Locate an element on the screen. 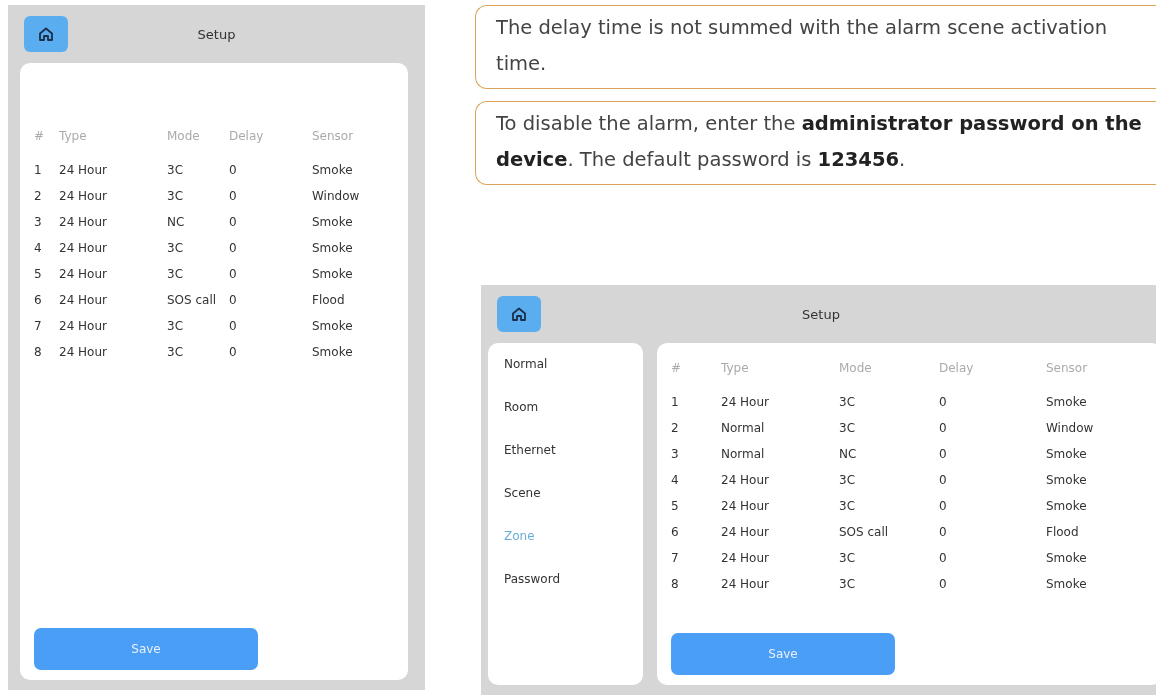 This screenshot has width=1156, height=695. table-cell-text: 7 is located at coordinates (38, 326).